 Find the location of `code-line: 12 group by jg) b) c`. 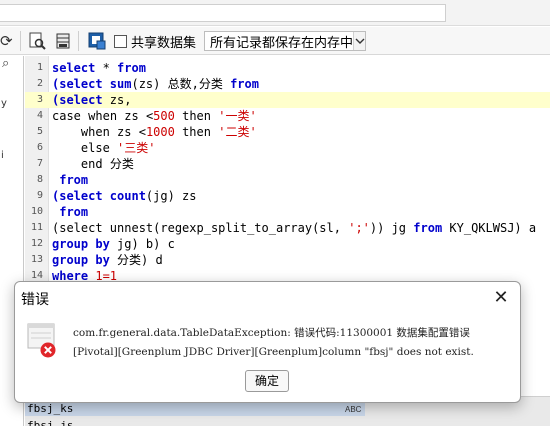

code-line: 12 group by jg) b) c is located at coordinates (287, 244).